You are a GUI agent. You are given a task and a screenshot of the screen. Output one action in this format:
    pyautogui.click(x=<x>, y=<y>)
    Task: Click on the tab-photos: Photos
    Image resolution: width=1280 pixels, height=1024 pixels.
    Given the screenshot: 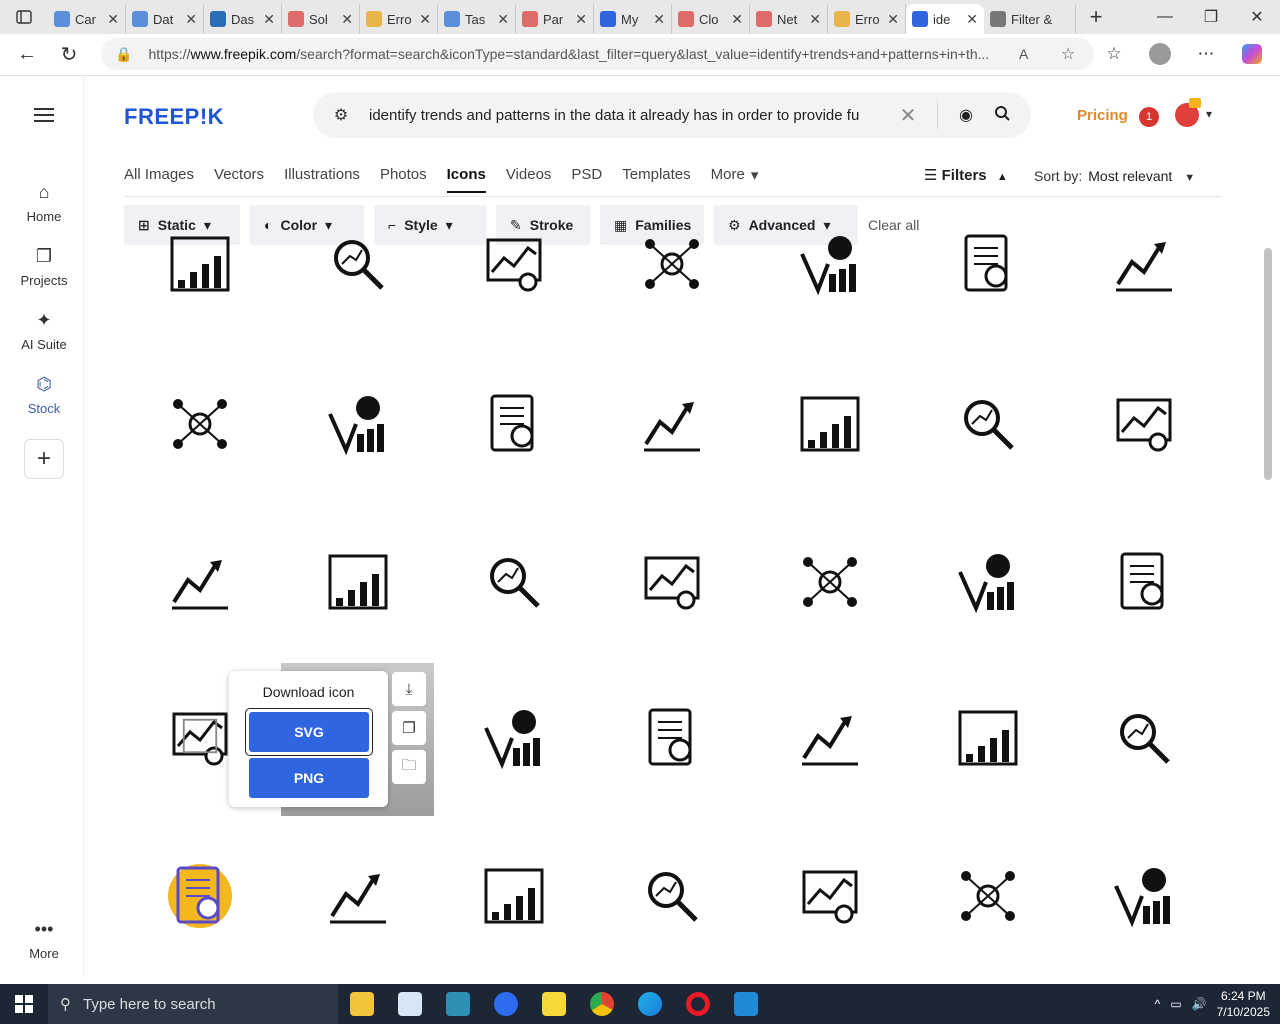 What is the action you would take?
    pyautogui.click(x=403, y=179)
    